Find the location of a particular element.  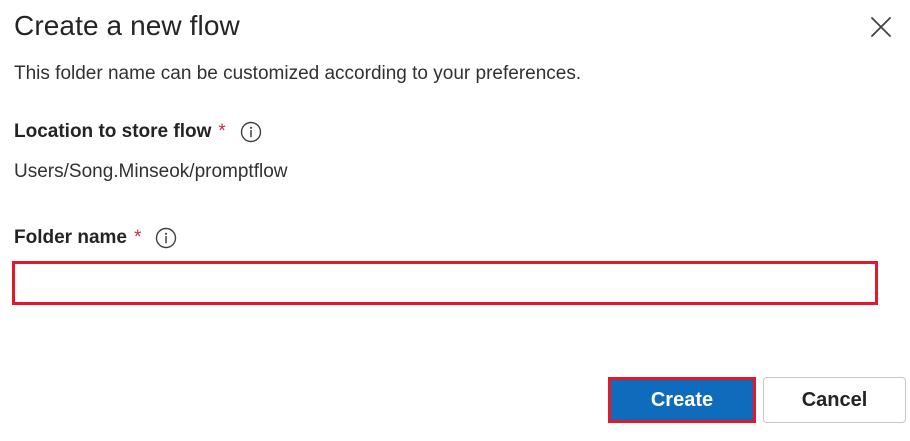

location-label: Location to store flow is located at coordinates (113, 131).